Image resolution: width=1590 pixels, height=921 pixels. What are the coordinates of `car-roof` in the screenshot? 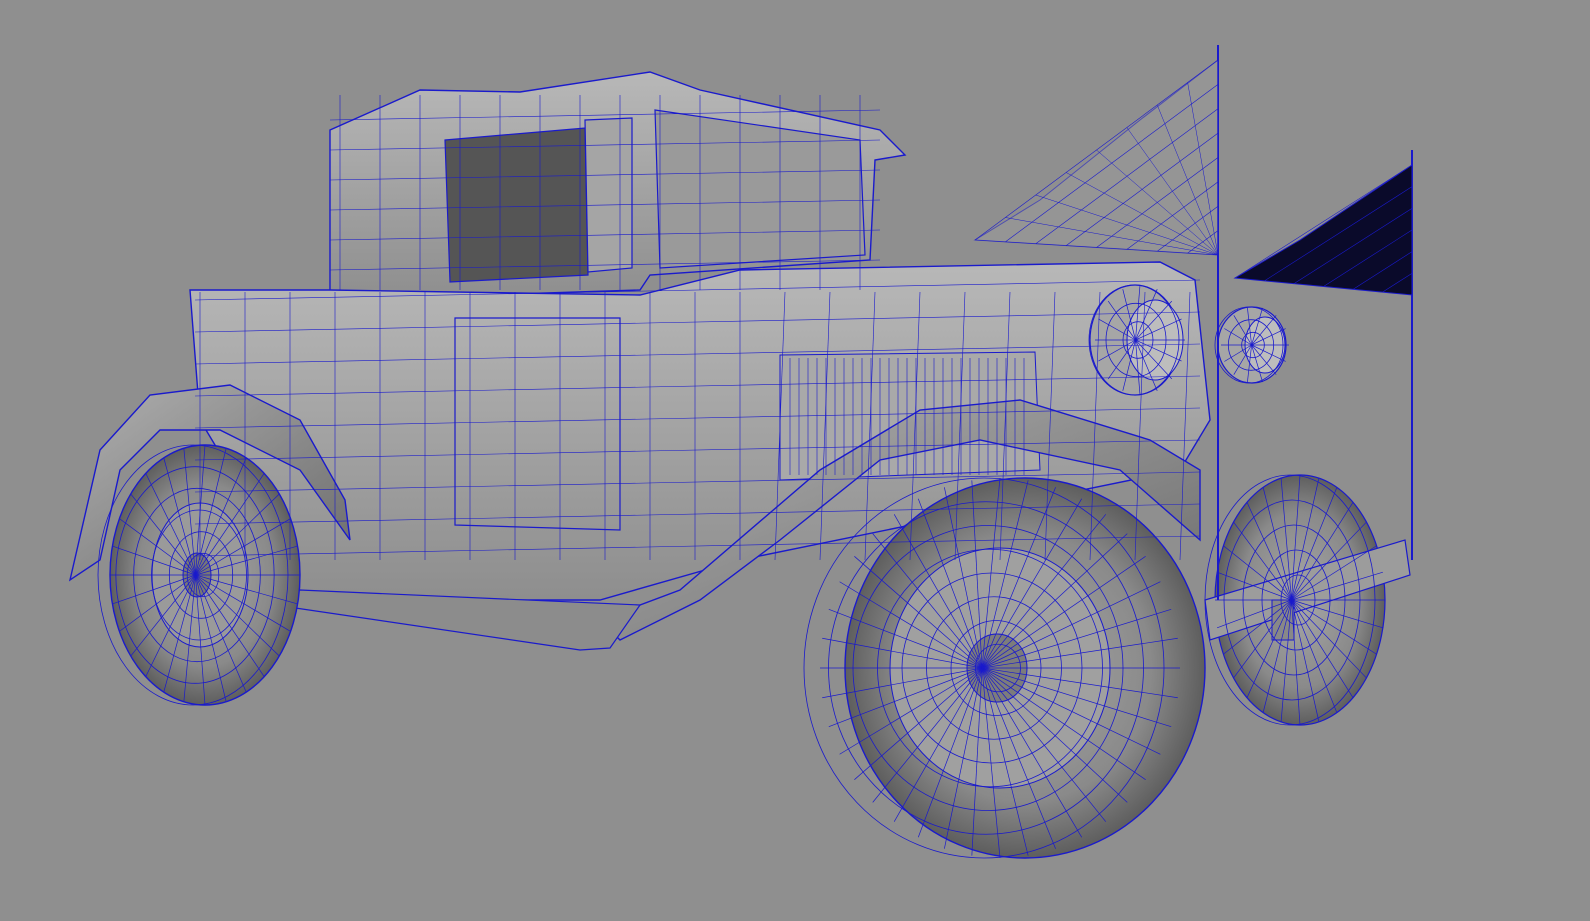 It's located at (618, 186).